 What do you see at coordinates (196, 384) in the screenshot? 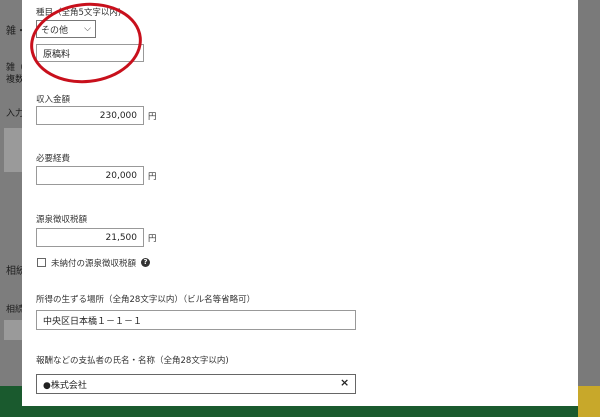
I see `payer-input: ●株式会社` at bounding box center [196, 384].